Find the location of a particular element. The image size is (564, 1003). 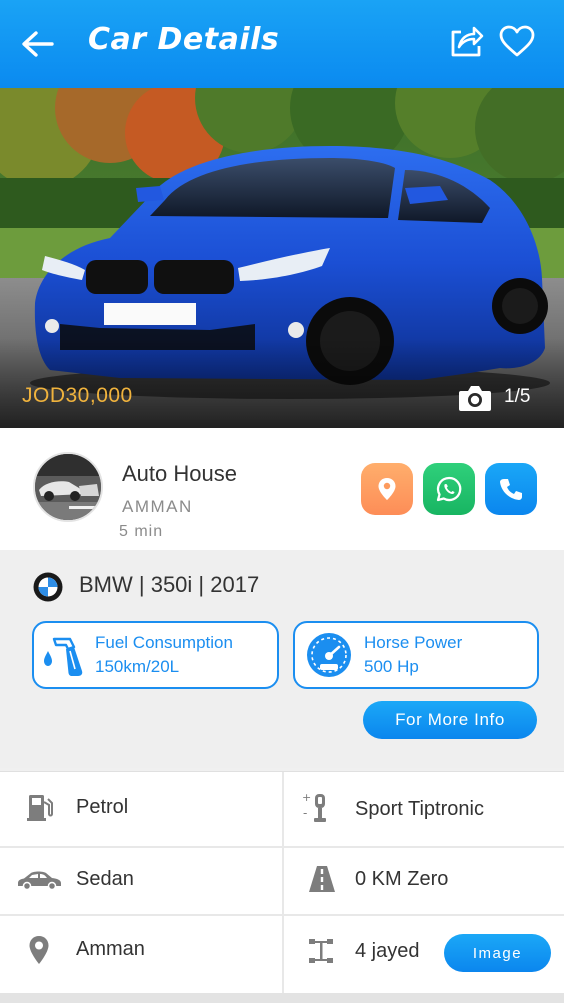

page-title: Car Details is located at coordinates (184, 39).